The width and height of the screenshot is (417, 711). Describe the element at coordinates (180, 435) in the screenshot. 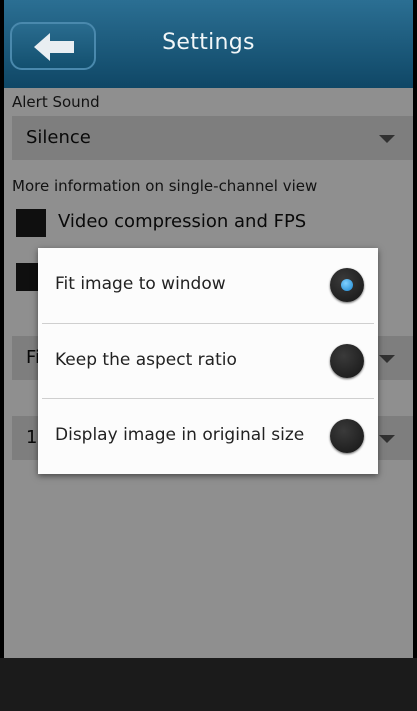

I see `option-label: Display image in original size` at that location.